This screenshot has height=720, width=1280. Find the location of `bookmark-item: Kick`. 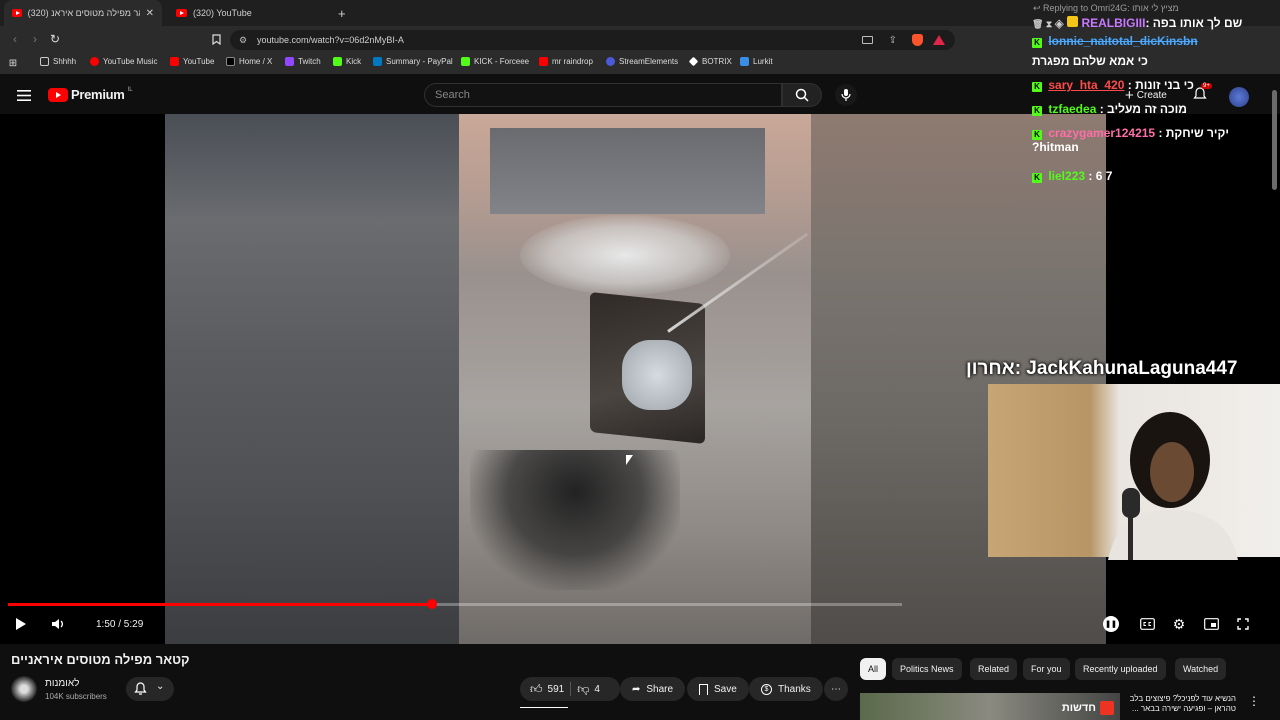

bookmark-item: Kick is located at coordinates (347, 61).